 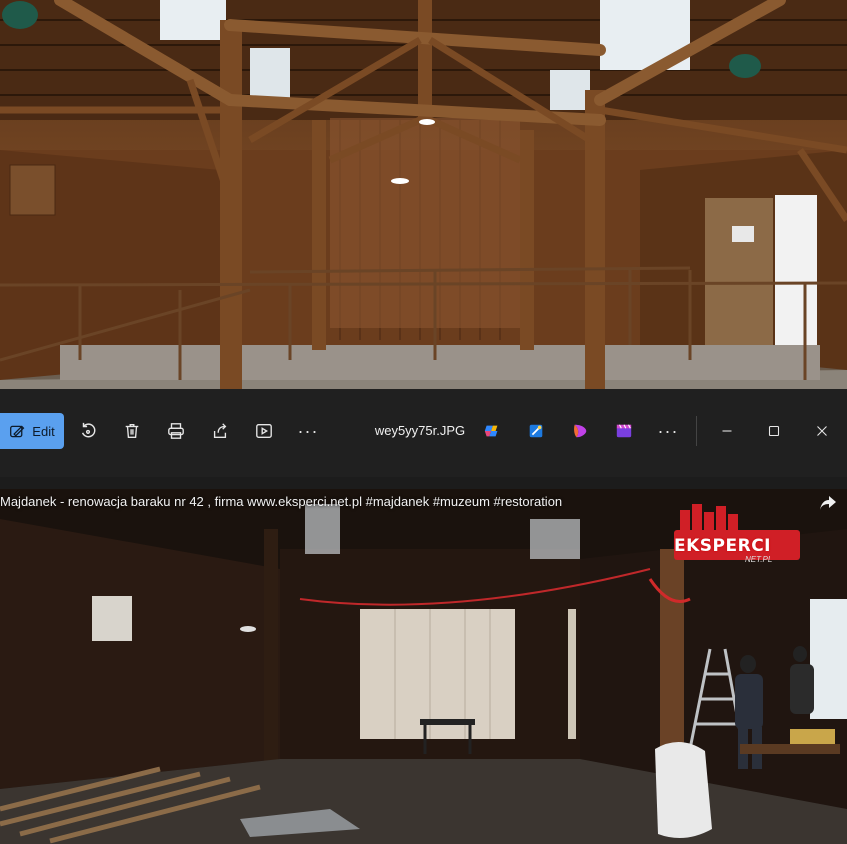 I want to click on copilot-button, so click(x=492, y=431).